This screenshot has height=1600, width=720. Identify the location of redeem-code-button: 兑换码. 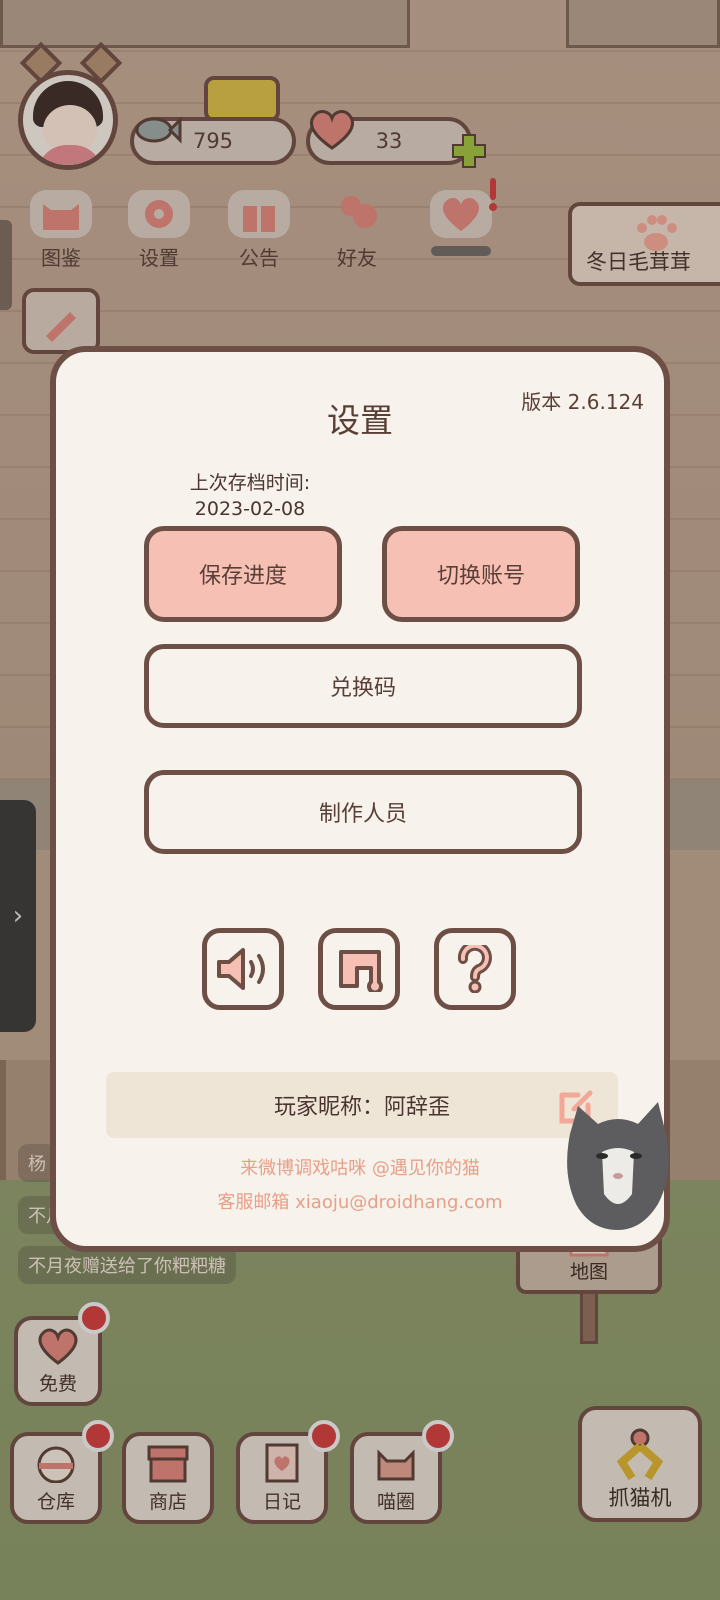
(363, 686).